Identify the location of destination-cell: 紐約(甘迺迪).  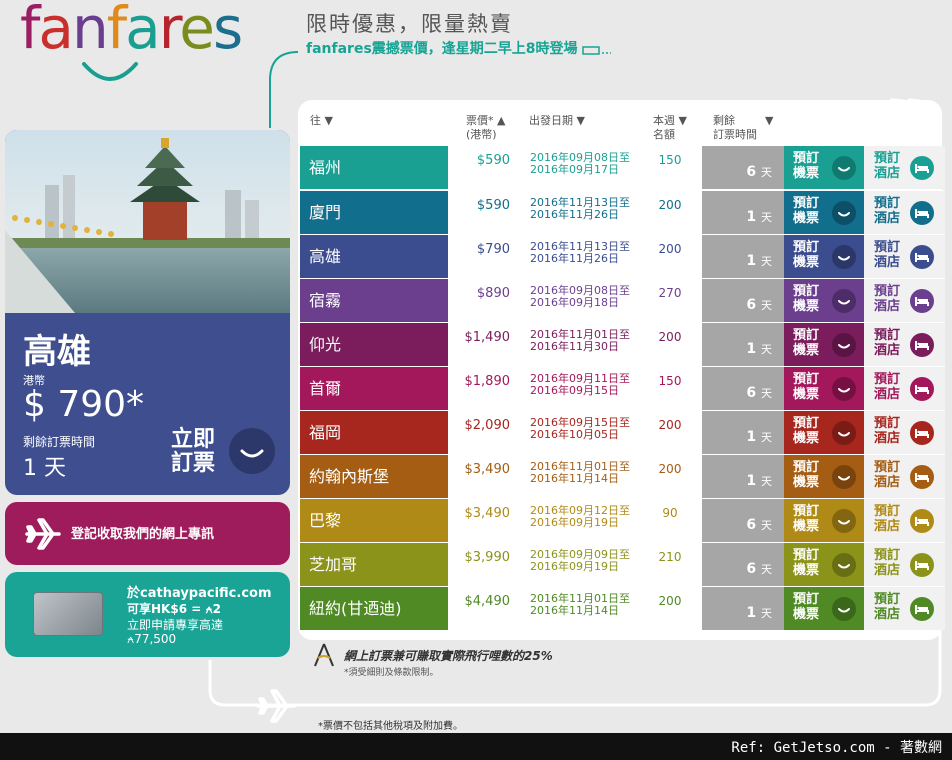
(374, 608).